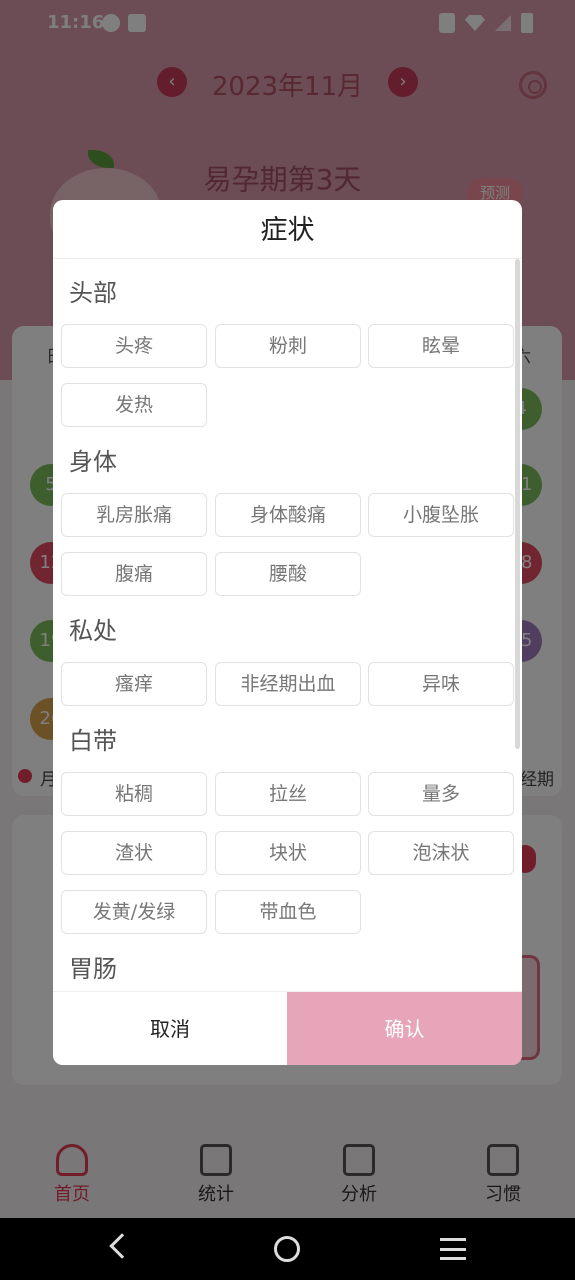 This screenshot has height=1280, width=575. What do you see at coordinates (441, 515) in the screenshot?
I see `symptom-chip: 小腹坠胀` at bounding box center [441, 515].